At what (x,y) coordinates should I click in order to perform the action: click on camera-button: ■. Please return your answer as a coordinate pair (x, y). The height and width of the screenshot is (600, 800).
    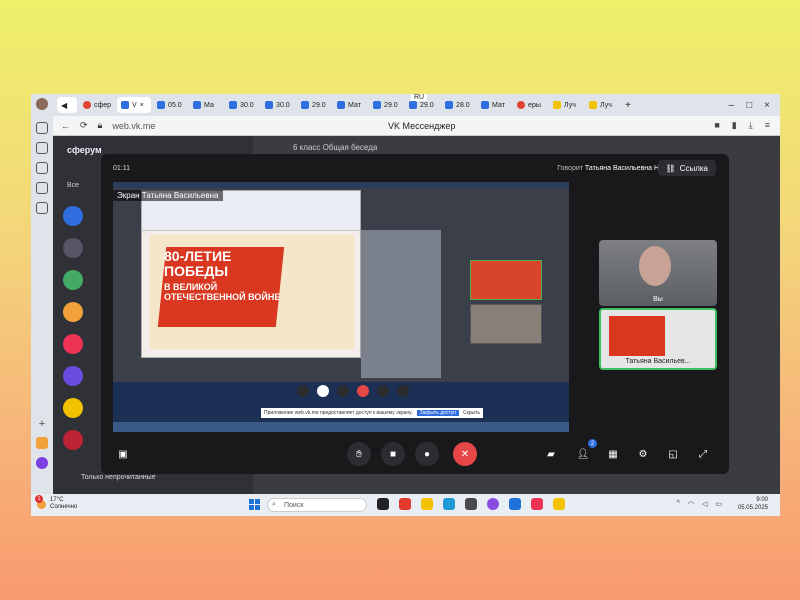
    Looking at the image, I should click on (393, 454).